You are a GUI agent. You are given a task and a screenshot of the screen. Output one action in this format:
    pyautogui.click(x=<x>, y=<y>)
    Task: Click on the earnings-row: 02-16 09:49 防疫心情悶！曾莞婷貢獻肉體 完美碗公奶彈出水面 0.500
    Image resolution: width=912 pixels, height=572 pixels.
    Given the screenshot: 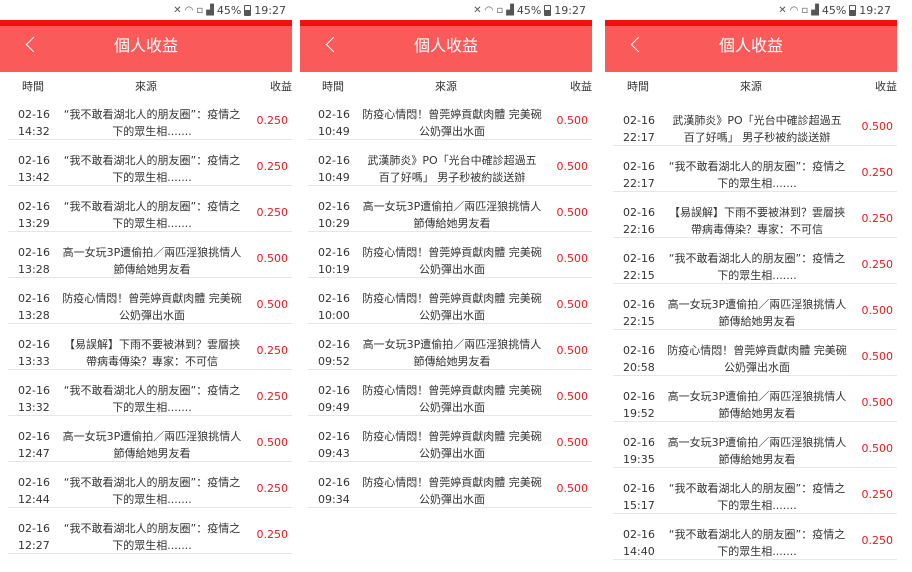 What is the action you would take?
    pyautogui.click(x=450, y=393)
    